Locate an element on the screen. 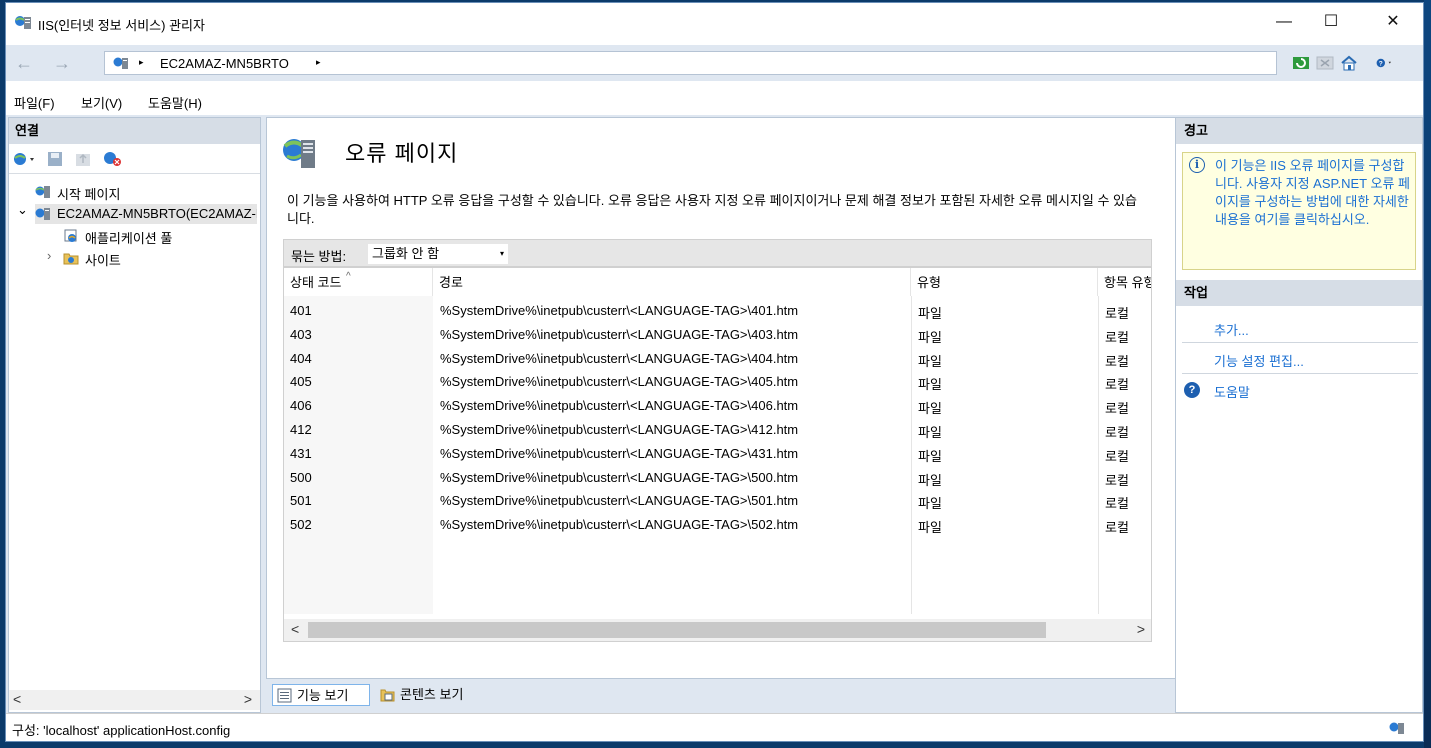 The height and width of the screenshot is (748, 1431). home-icon is located at coordinates (1349, 63).